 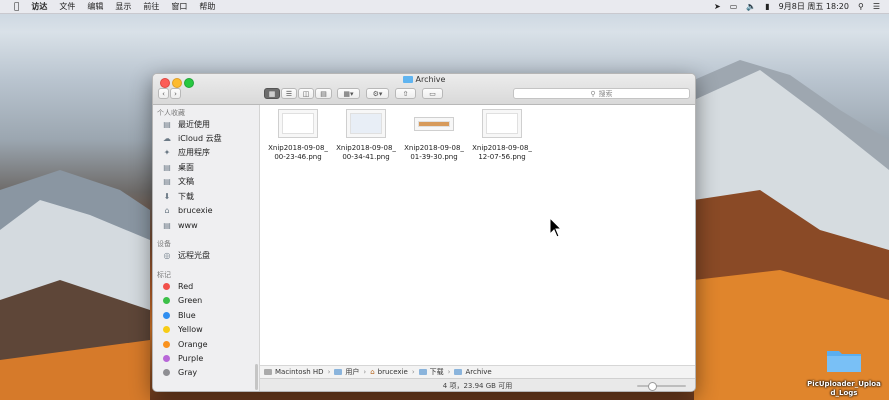 I want to click on slider-knob, so click(x=652, y=386).